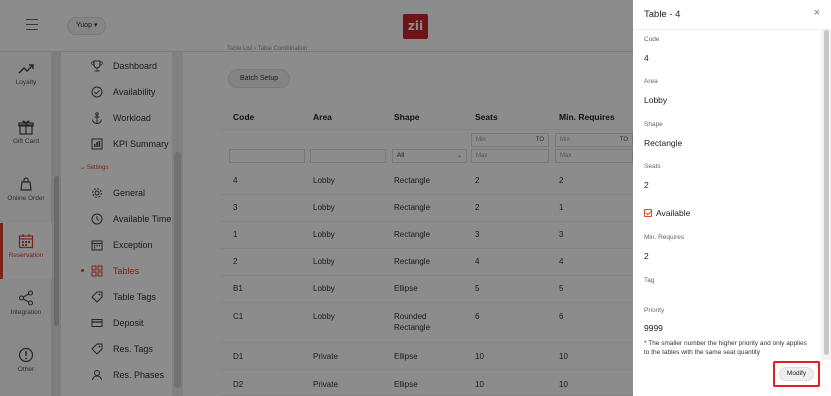 The width and height of the screenshot is (831, 396). Describe the element at coordinates (646, 58) in the screenshot. I see `code-value: 4` at that location.